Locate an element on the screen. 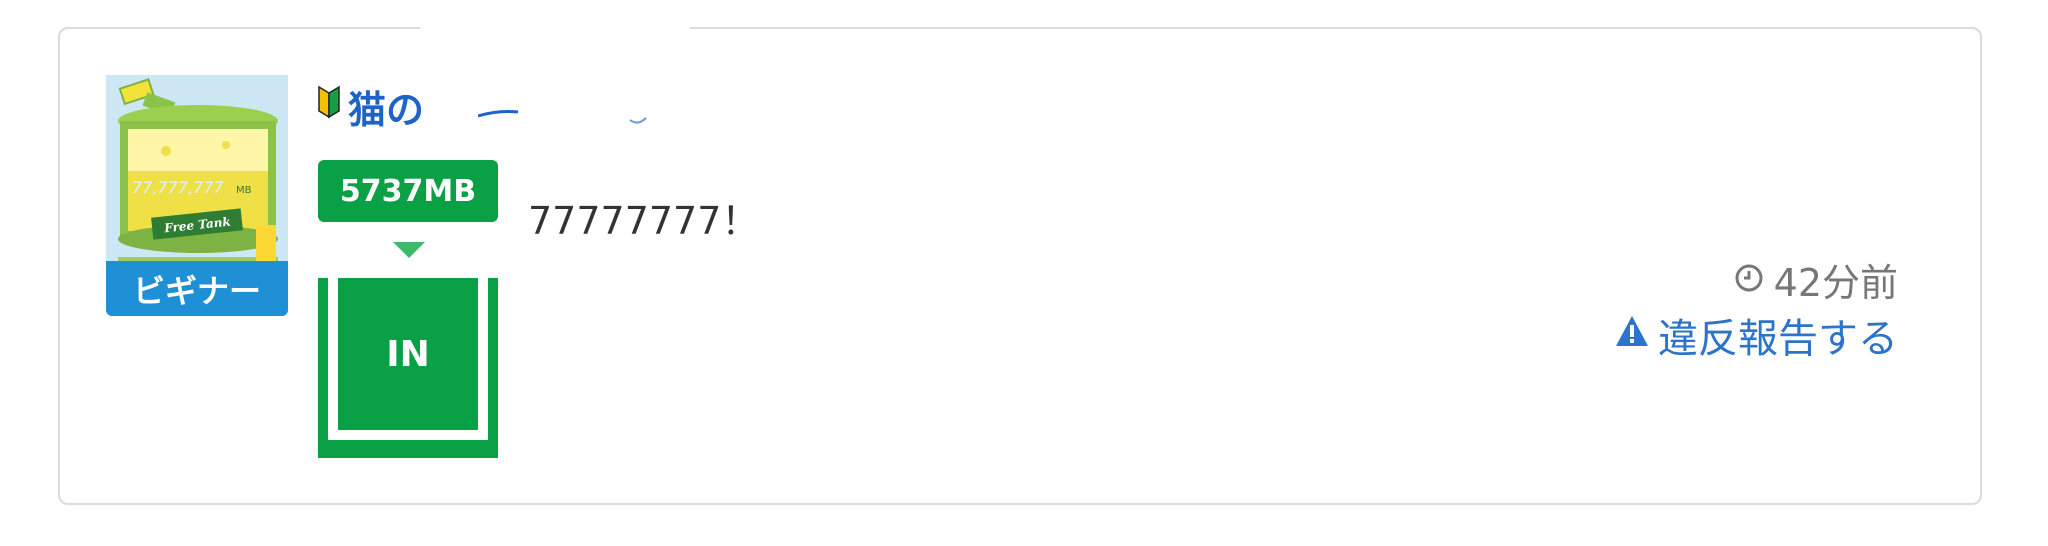  beginner-badge: ビギナー is located at coordinates (197, 288).